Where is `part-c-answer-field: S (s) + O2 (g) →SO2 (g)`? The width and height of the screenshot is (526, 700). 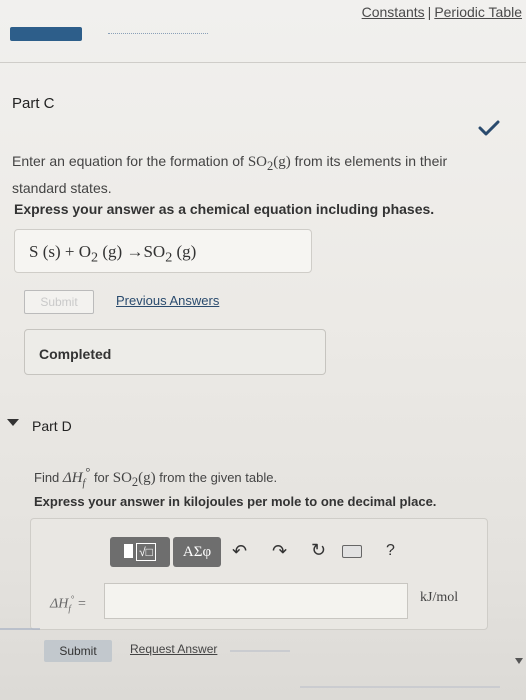 part-c-answer-field: S (s) + O2 (g) →SO2 (g) is located at coordinates (163, 251).